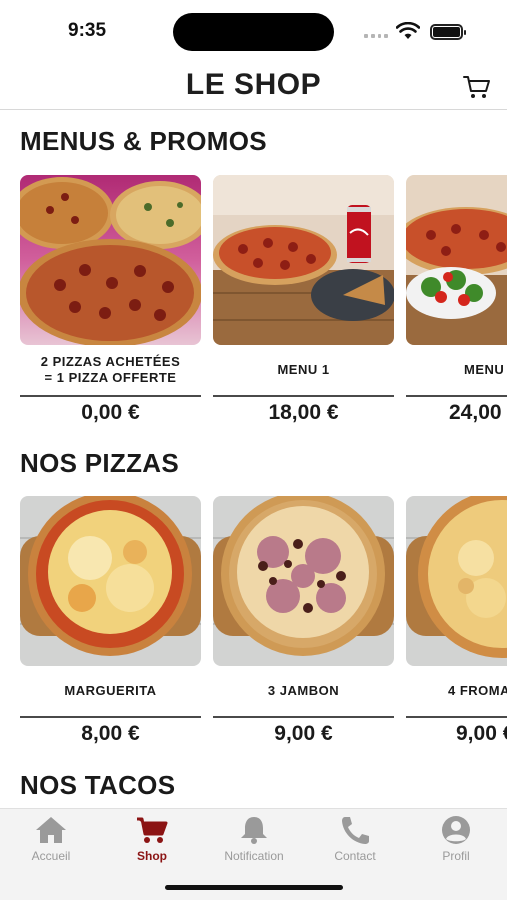 The width and height of the screenshot is (507, 900). I want to click on status-time: 9:35, so click(87, 30).